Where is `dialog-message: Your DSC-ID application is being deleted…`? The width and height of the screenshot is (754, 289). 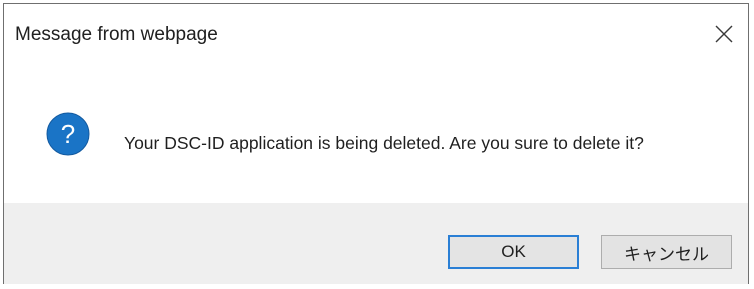 dialog-message: Your DSC-ID application is being deleted… is located at coordinates (384, 143).